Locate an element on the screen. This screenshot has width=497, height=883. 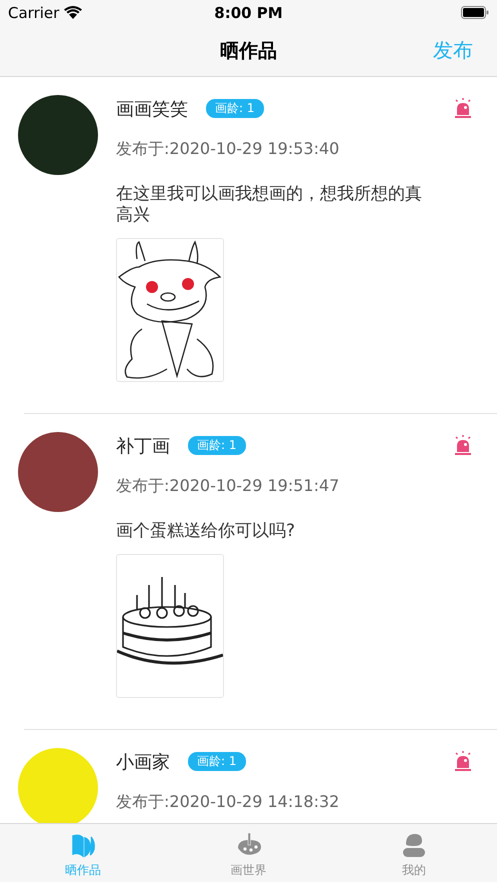
page-title: 晒作品 is located at coordinates (248, 51).